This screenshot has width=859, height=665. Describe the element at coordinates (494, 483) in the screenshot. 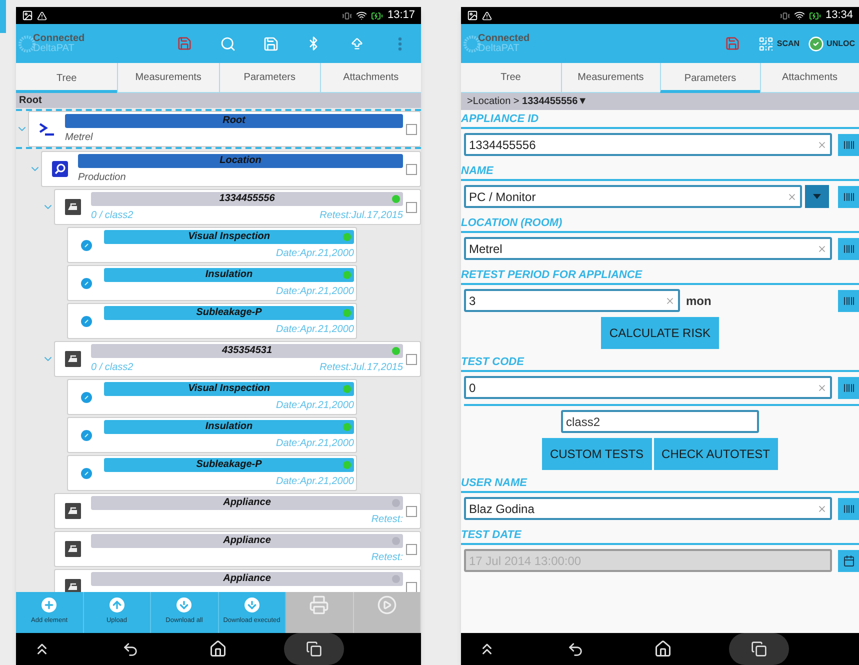

I see `field-label: USER NAME` at that location.